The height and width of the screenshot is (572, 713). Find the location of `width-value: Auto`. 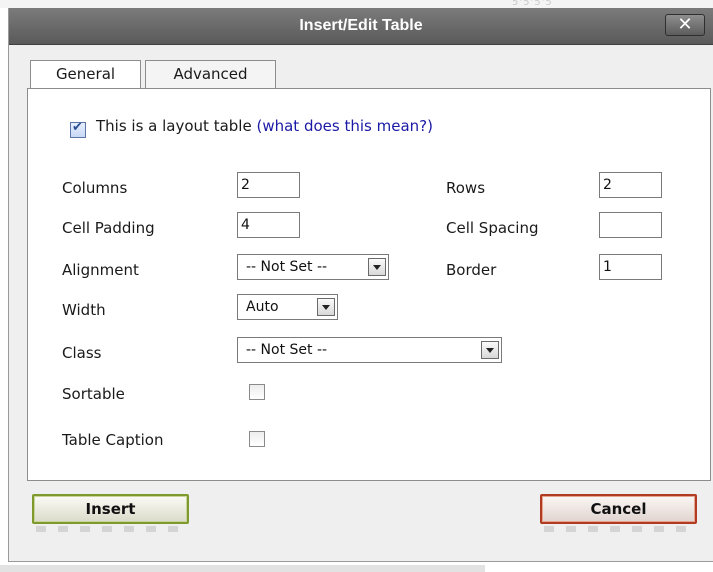

width-value: Auto is located at coordinates (262, 307).